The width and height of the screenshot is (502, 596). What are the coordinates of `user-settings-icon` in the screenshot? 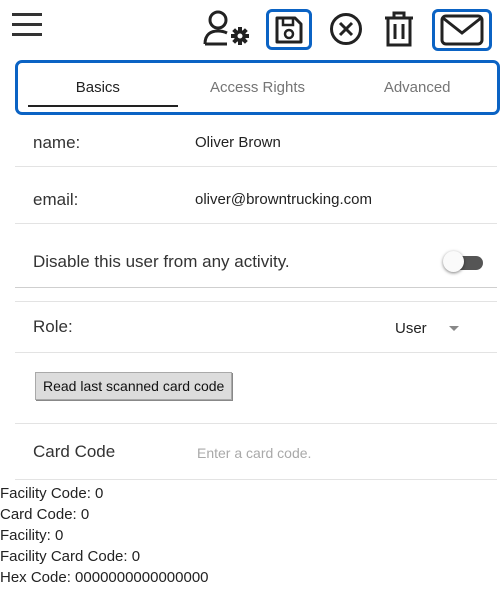 It's located at (226, 28).